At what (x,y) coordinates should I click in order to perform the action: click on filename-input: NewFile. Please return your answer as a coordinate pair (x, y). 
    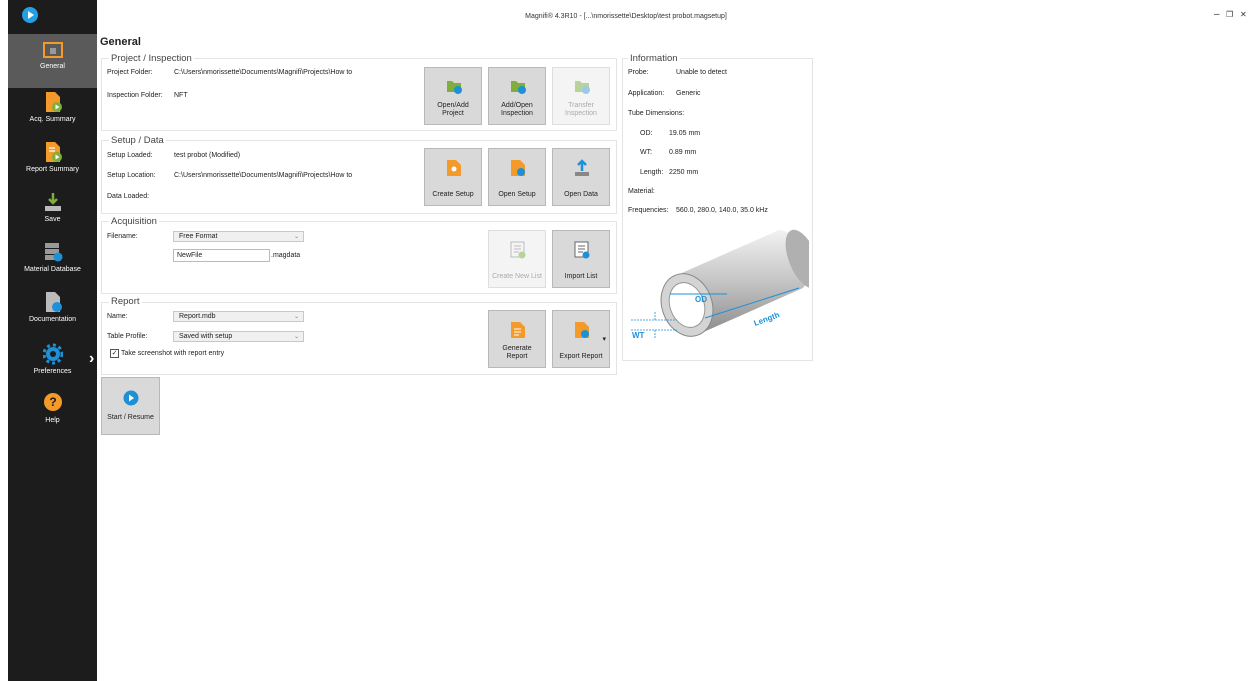
    Looking at the image, I should click on (221, 255).